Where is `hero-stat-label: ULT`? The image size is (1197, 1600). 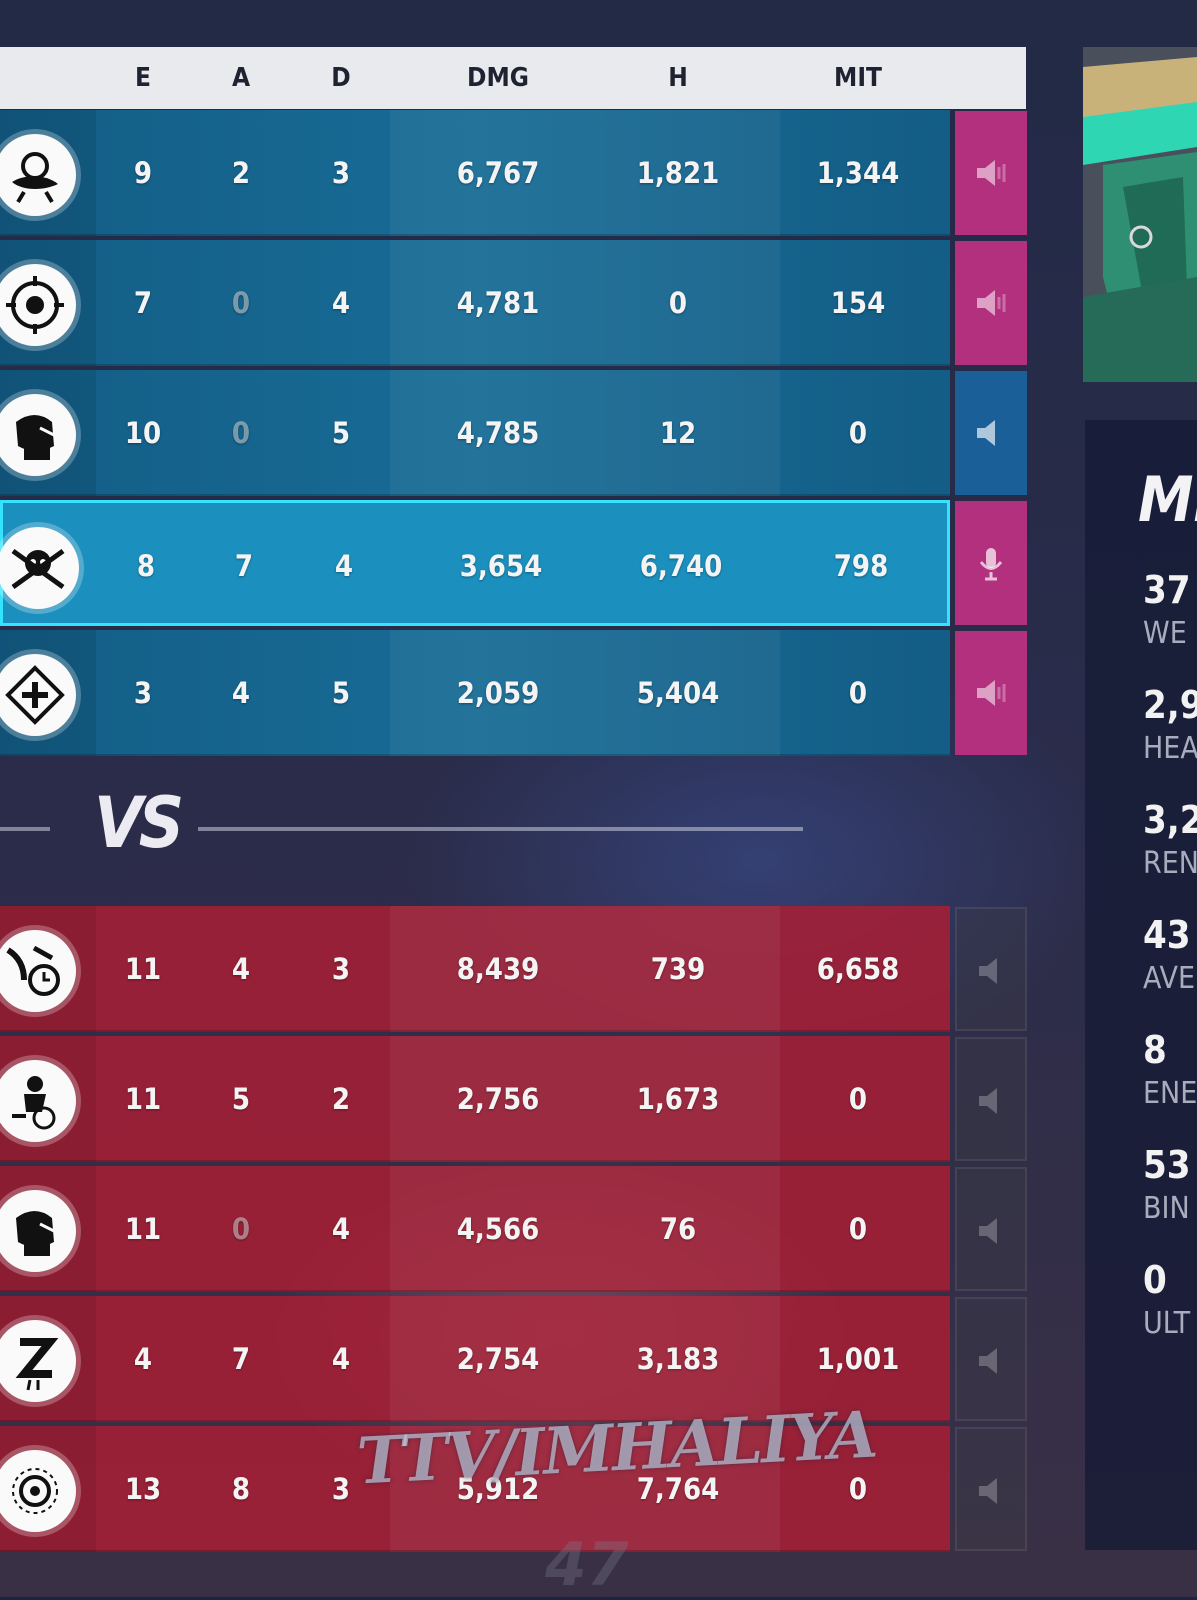
hero-stat-label: ULT is located at coordinates (1167, 1323).